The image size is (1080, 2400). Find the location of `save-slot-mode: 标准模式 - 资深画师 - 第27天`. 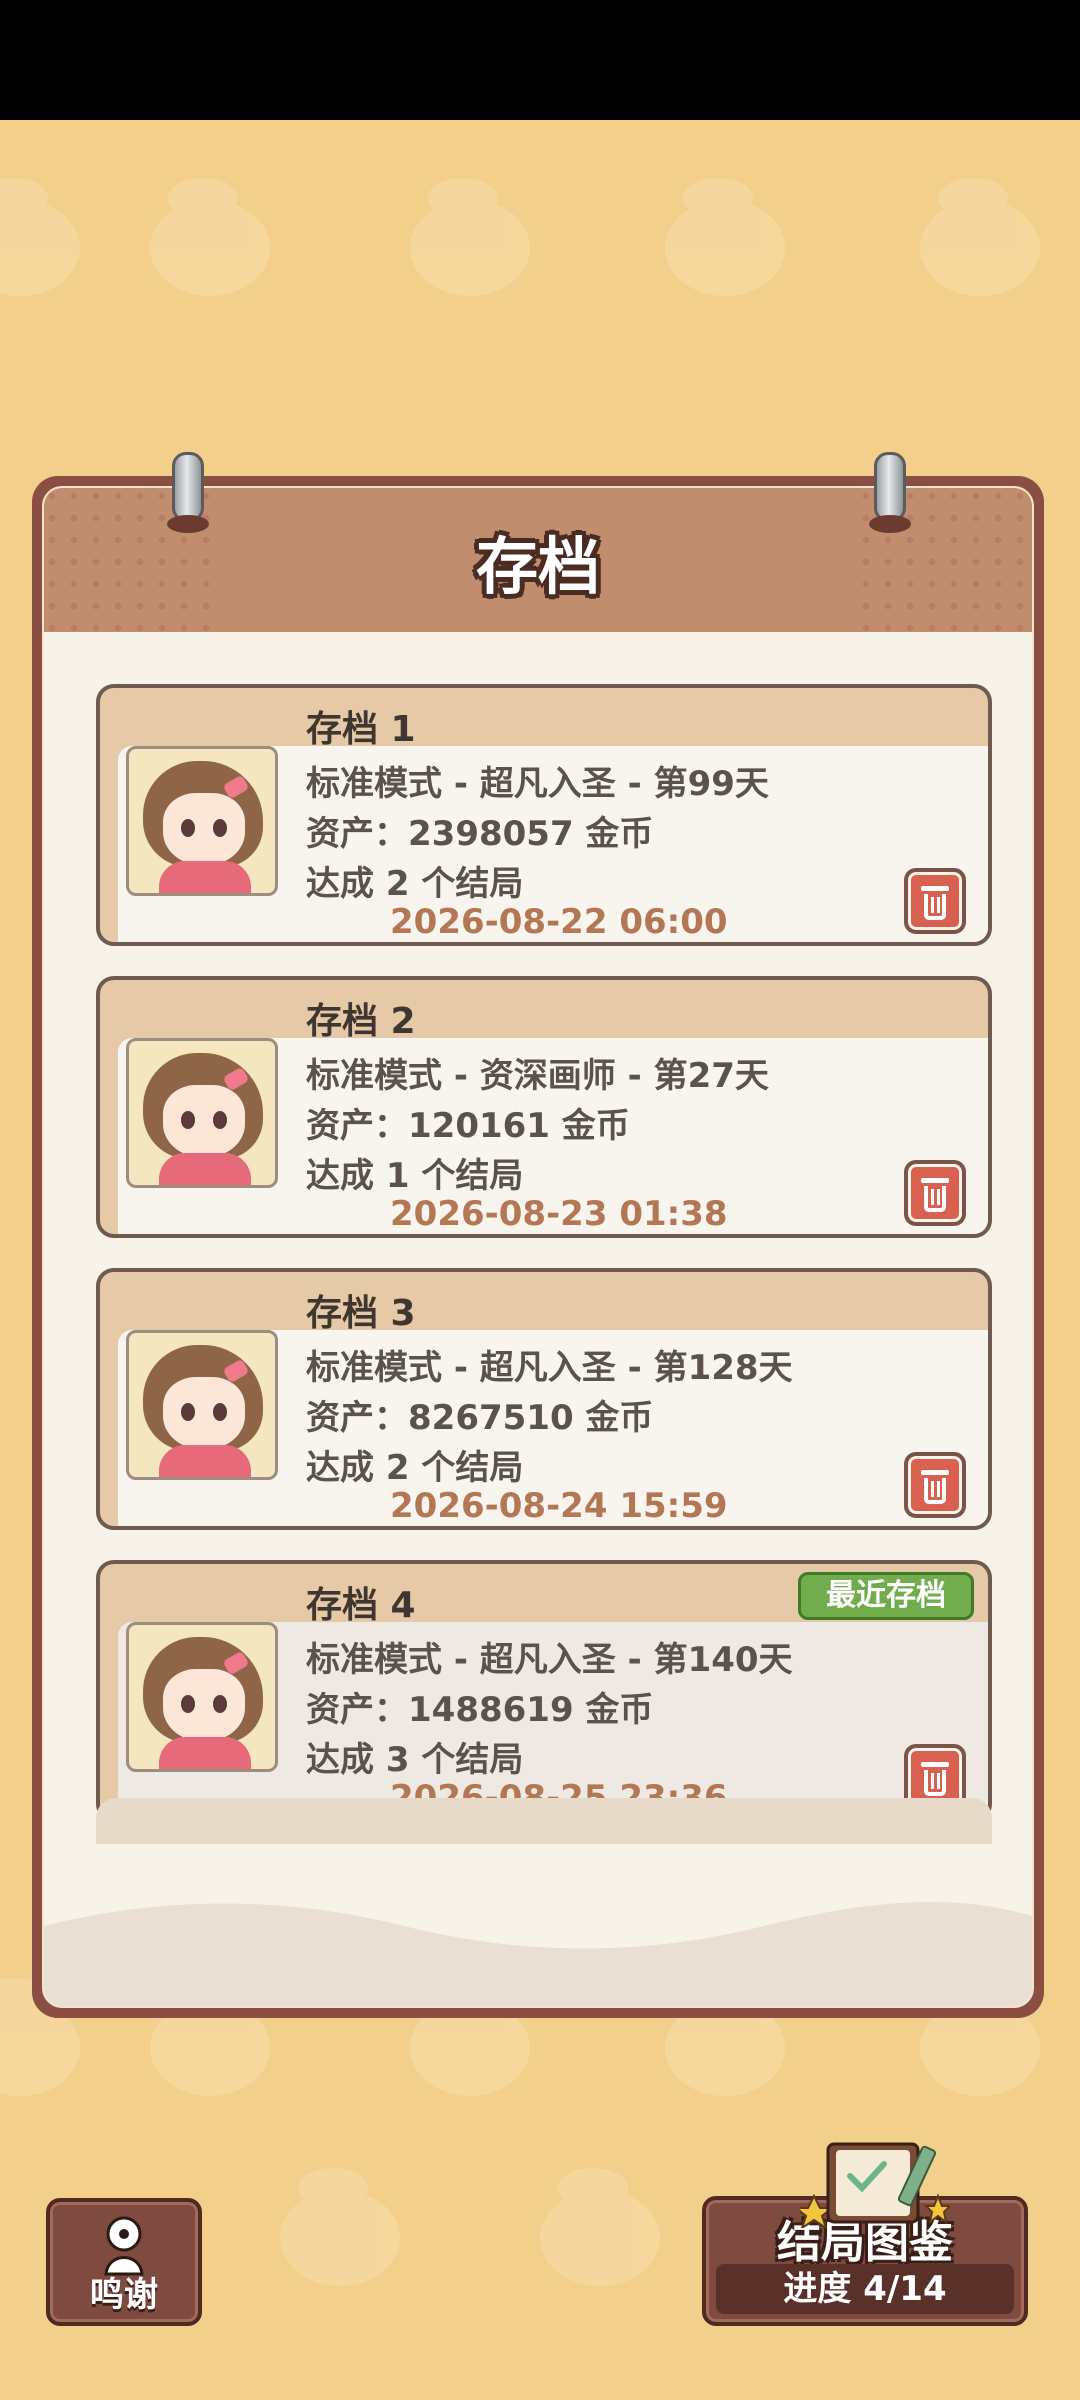

save-slot-mode: 标准模式 - 资深画师 - 第27天 is located at coordinates (537, 1076).